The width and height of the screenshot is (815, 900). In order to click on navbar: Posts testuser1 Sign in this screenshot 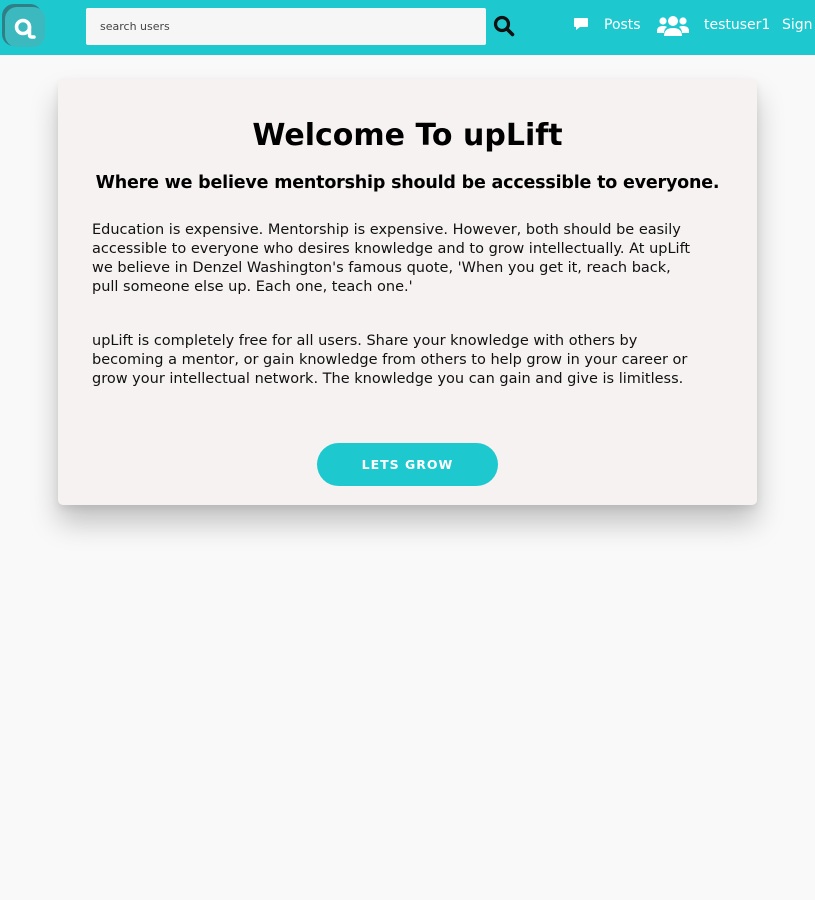, I will do `click(407, 27)`.